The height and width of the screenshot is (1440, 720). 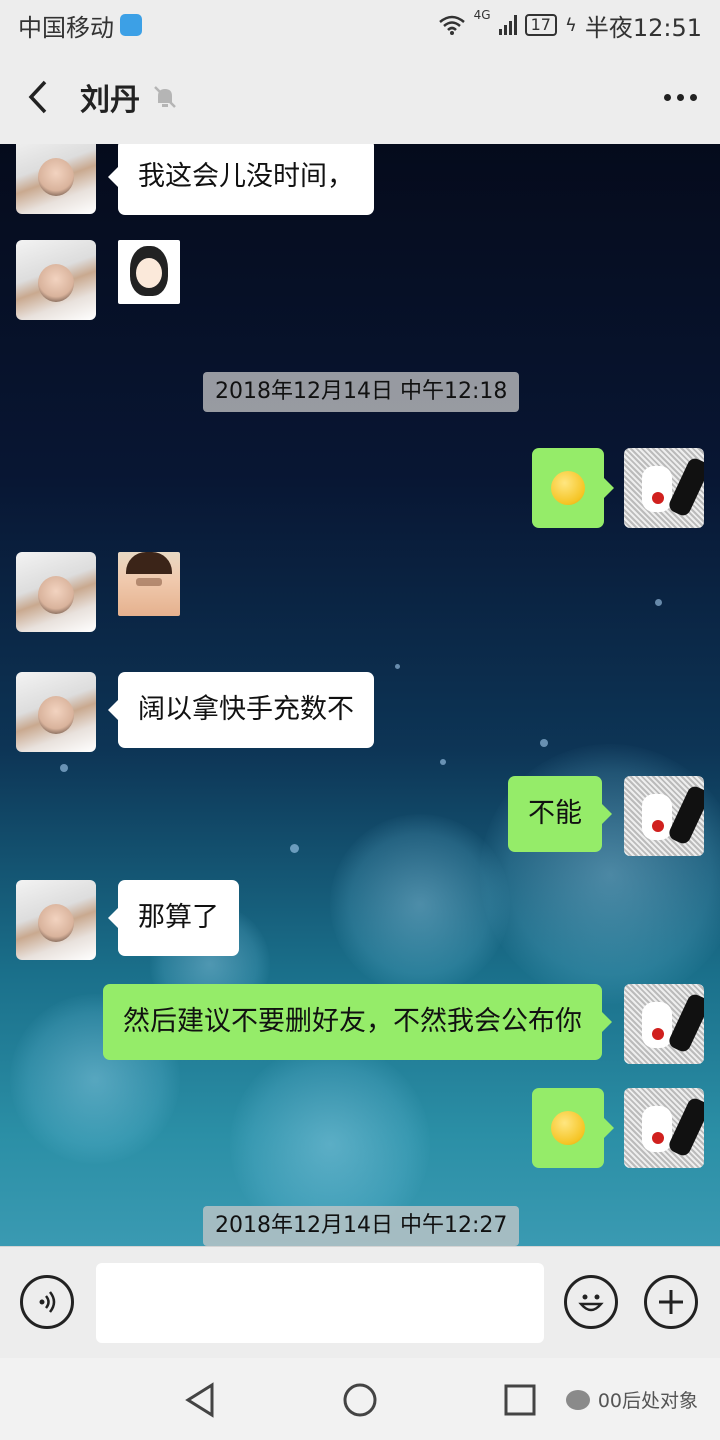 What do you see at coordinates (66, 27) in the screenshot?
I see `carrier-name: 中国移动` at bounding box center [66, 27].